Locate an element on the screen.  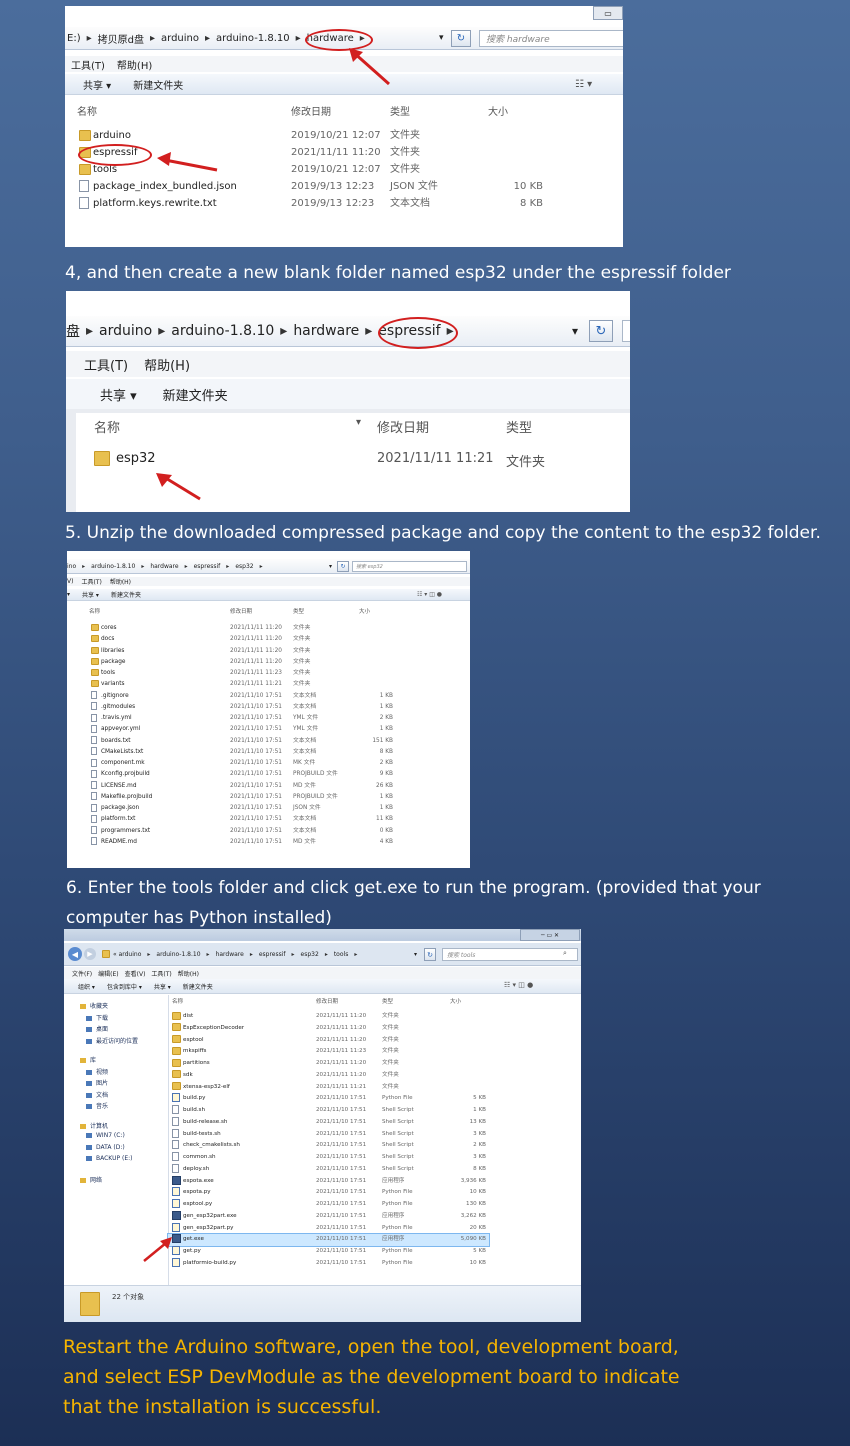
list-item: arduino 2019/10/21 12:07 文件夹 is located at coordinates (344, 135).